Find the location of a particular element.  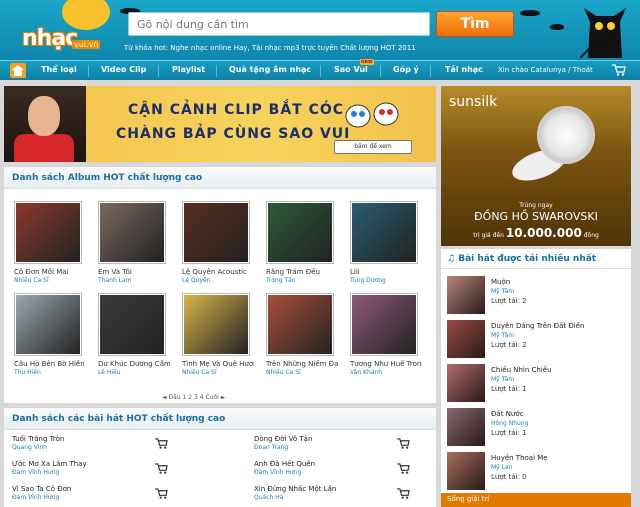

album-title: Câu Hò Bên Bờ Hiền Lương is located at coordinates (50, 364).